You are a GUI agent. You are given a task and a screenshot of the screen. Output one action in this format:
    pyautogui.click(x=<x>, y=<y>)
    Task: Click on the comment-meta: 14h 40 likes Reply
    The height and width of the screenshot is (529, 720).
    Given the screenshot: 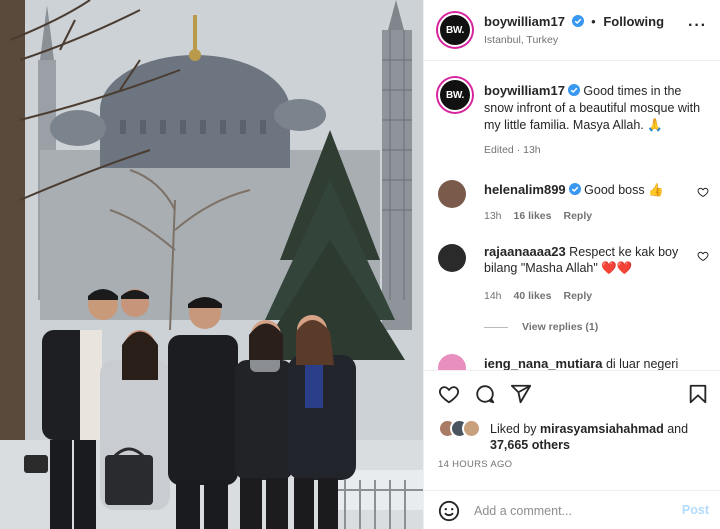 What is the action you would take?
    pyautogui.click(x=538, y=296)
    